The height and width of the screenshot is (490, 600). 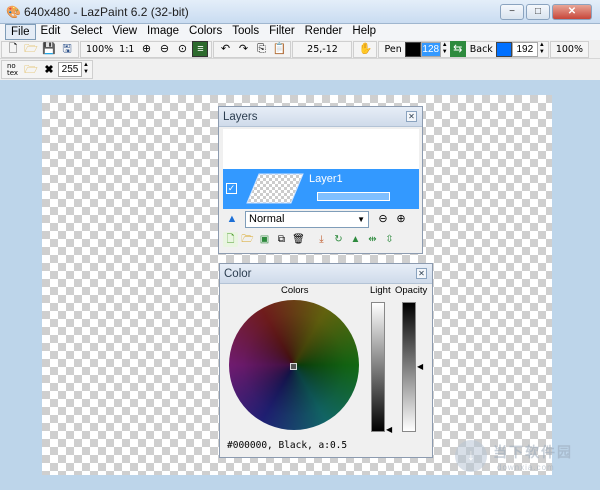 What do you see at coordinates (307, 219) in the screenshot?
I see `blend-mode-select: Normal ▼` at bounding box center [307, 219].